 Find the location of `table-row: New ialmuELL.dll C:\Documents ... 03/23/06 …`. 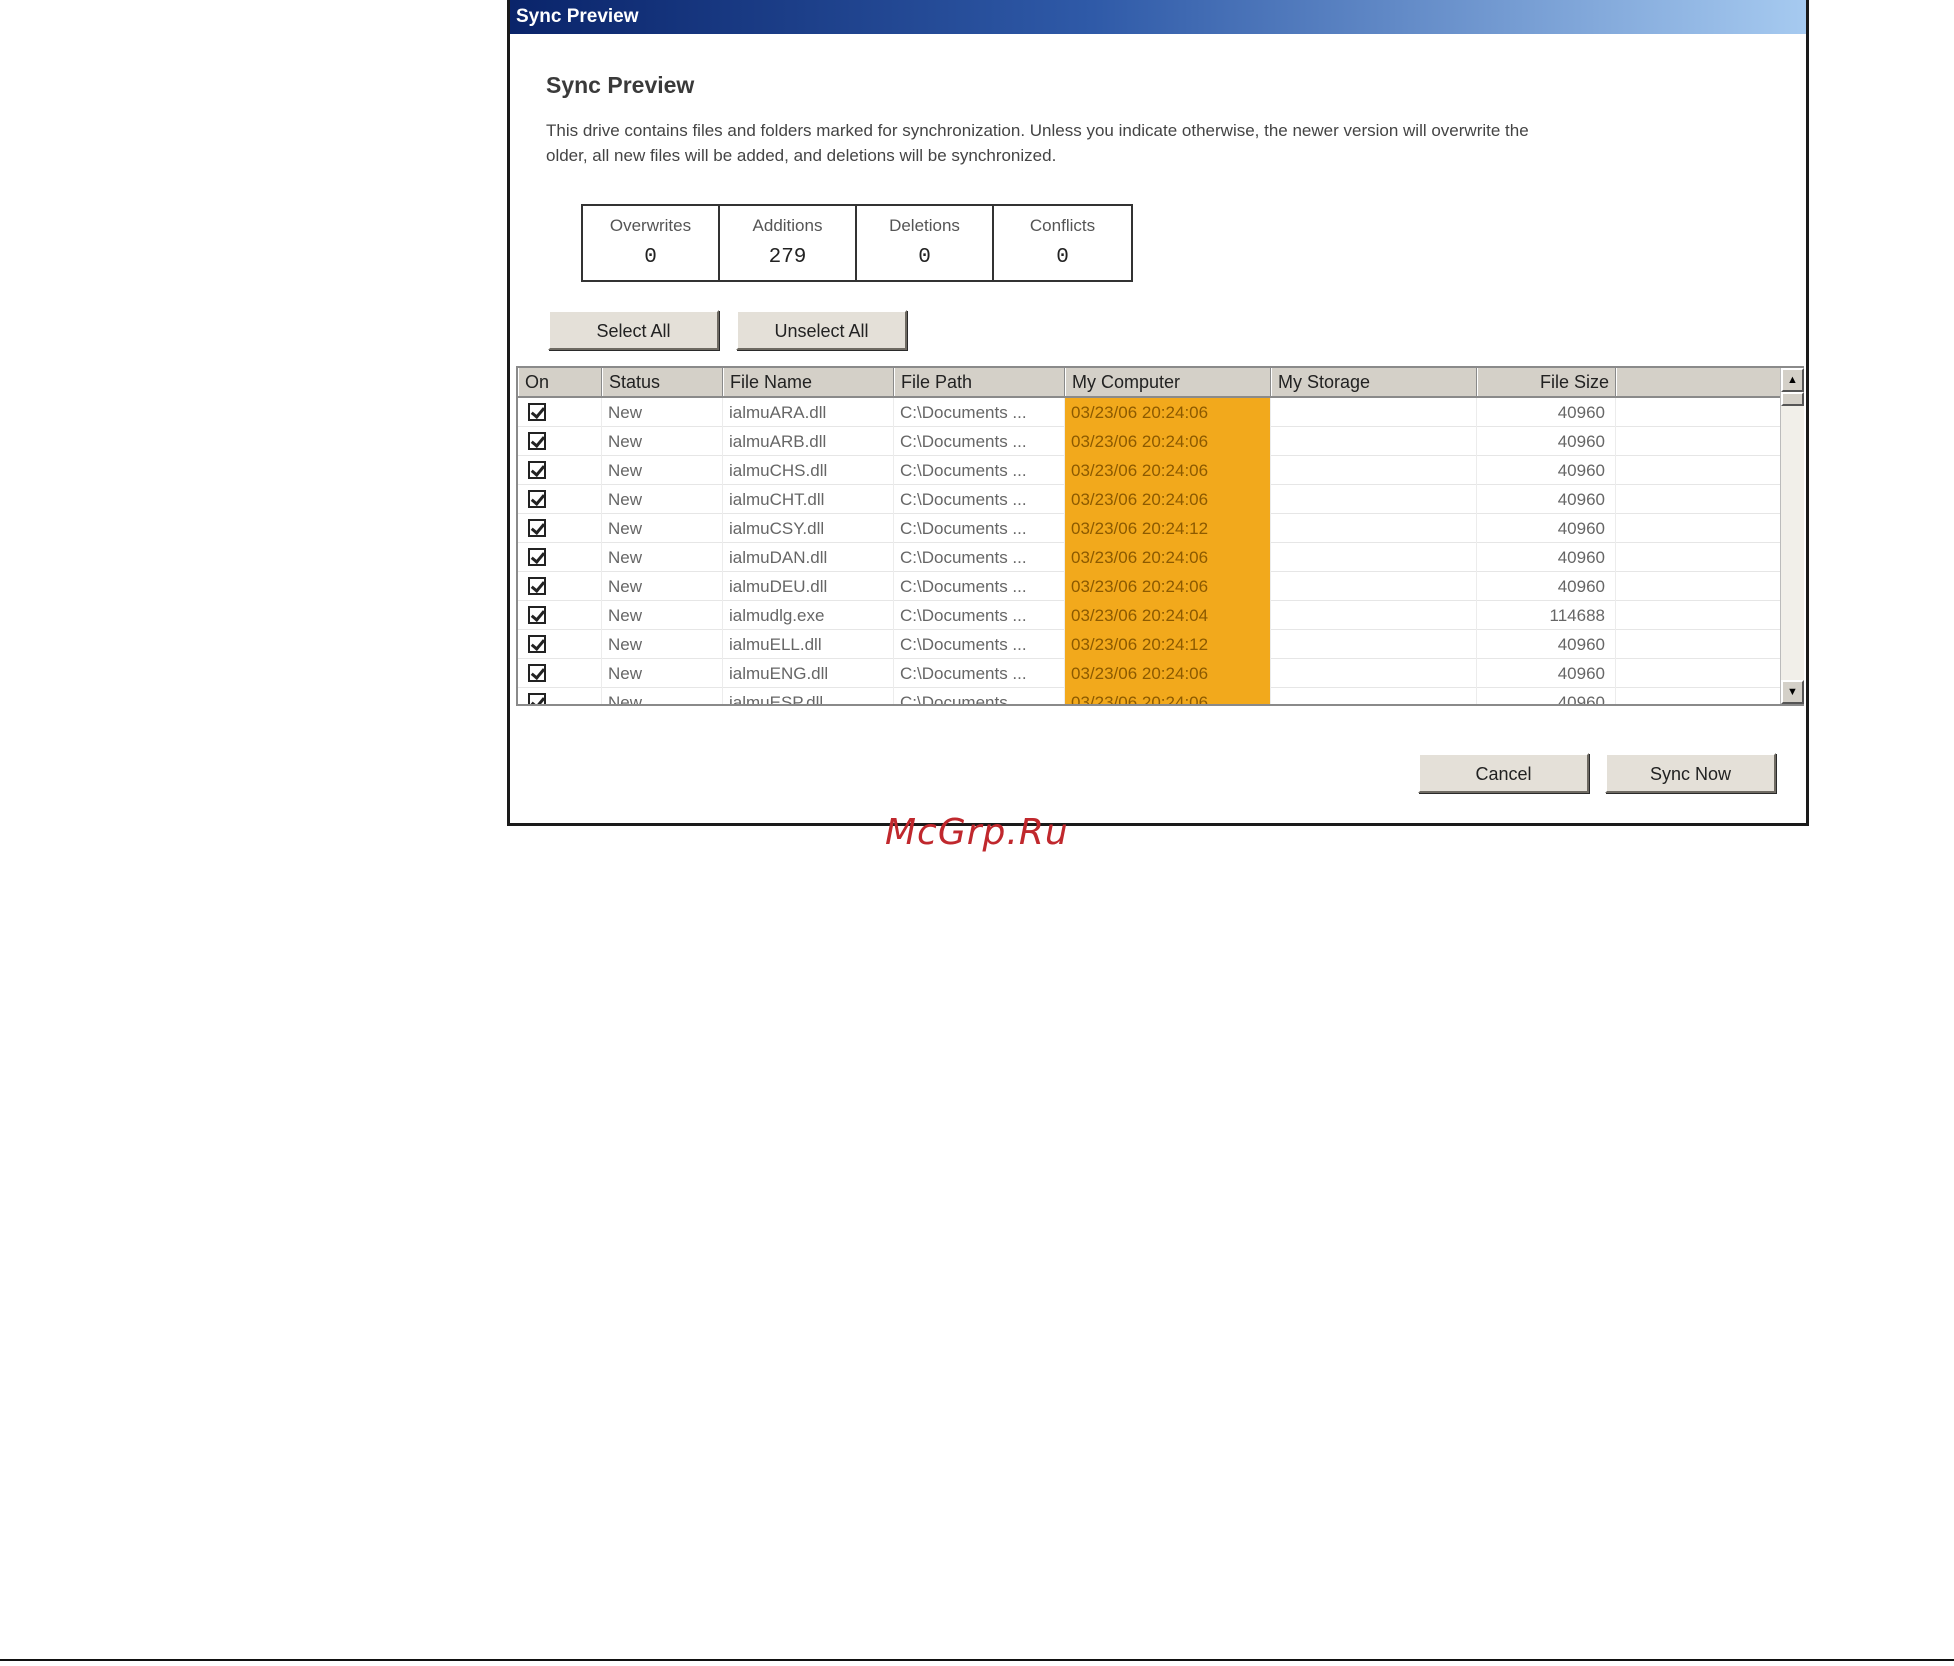

table-row: New ialmuELL.dll C:\Documents ... 03/23/06 … is located at coordinates (1150, 644).